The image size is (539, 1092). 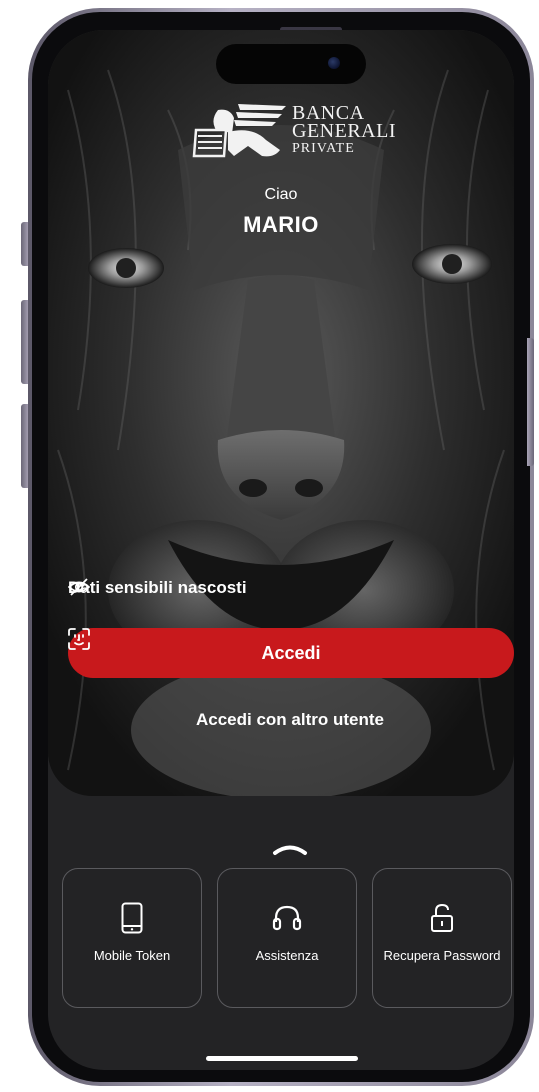 I want to click on sensitive-data-label: Dati sensibili nascosti, so click(x=157, y=587).